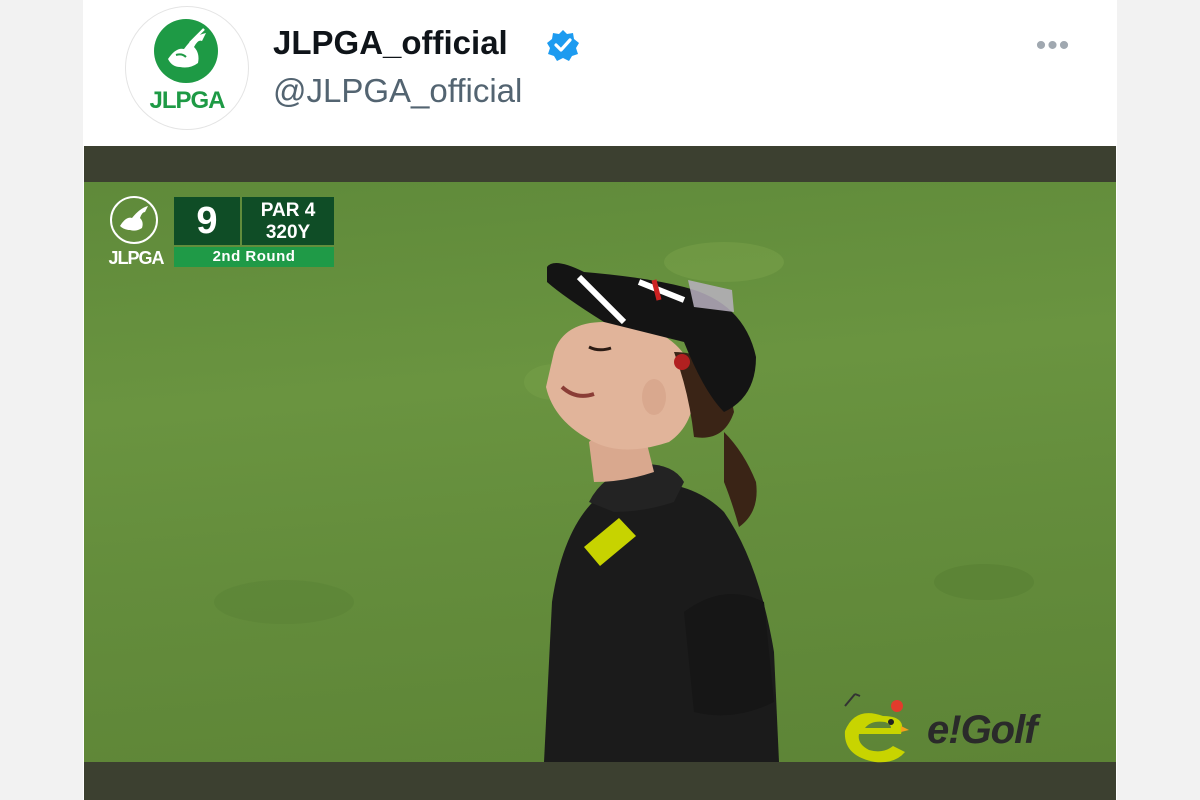 Image resolution: width=1200 pixels, height=800 pixels. I want to click on round-label: 2nd Round, so click(254, 257).